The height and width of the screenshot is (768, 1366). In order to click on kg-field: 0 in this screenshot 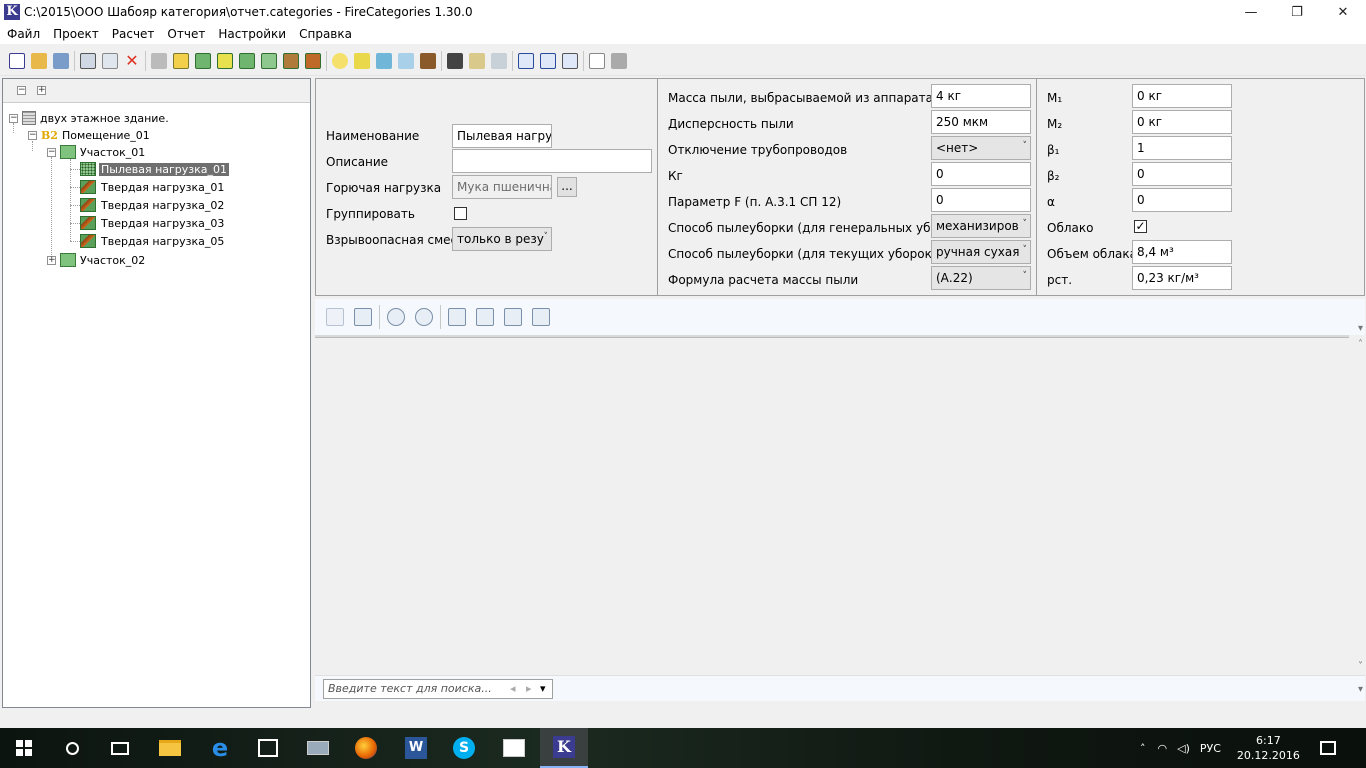, I will do `click(981, 174)`.